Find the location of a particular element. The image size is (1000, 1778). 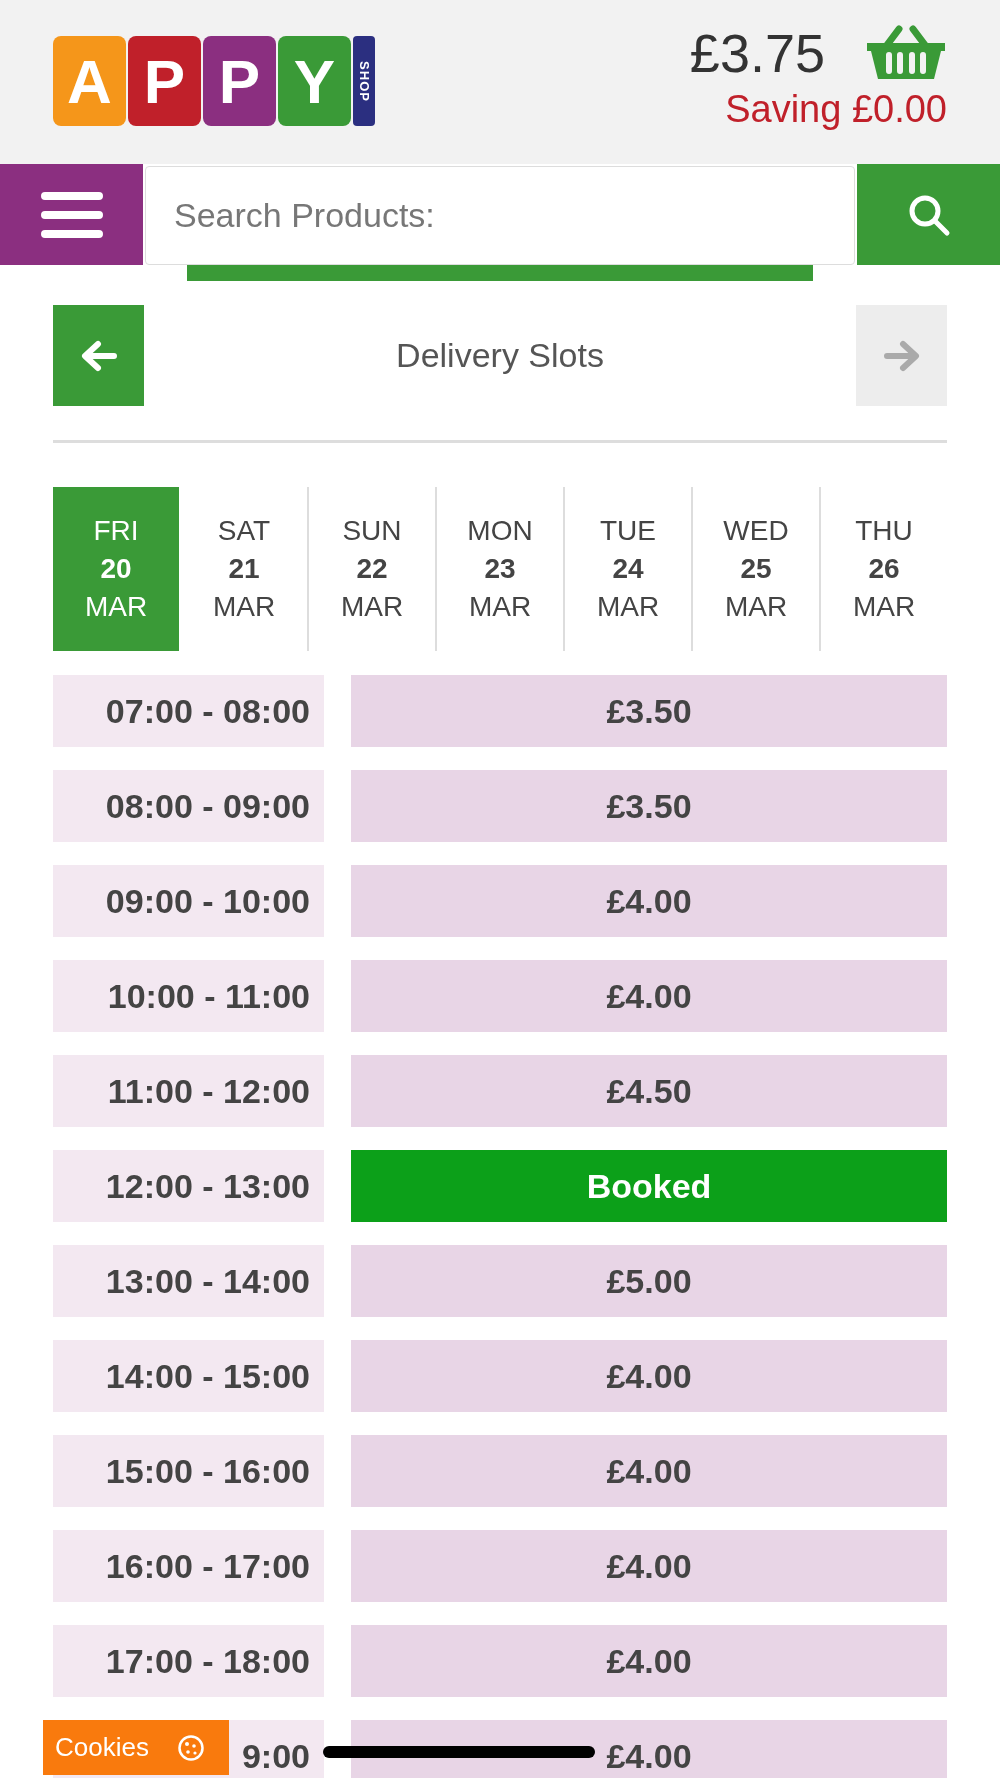

day-tab: FRI 20 MAR is located at coordinates (116, 569).